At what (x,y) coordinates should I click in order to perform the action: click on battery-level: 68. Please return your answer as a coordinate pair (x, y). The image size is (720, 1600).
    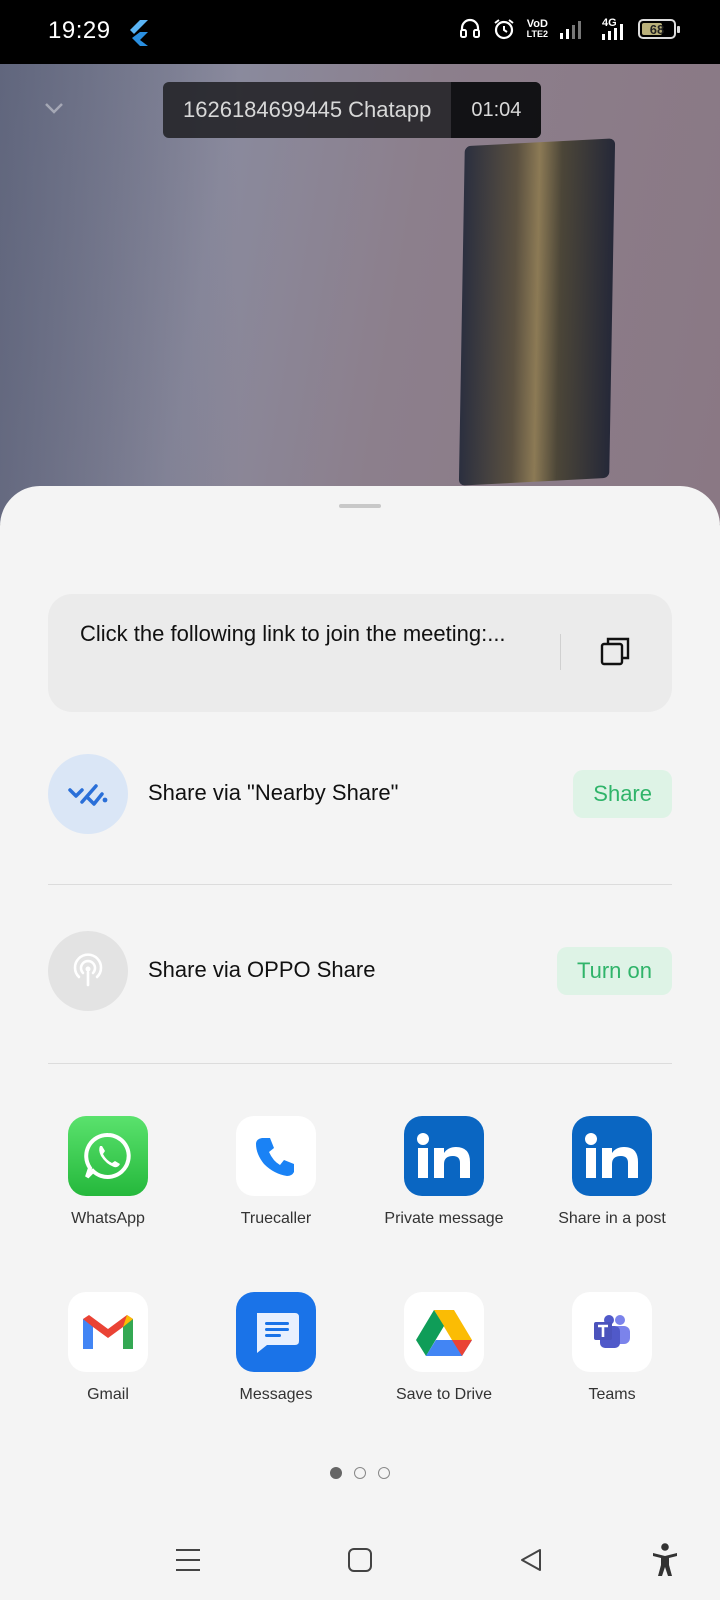
    Looking at the image, I should click on (657, 29).